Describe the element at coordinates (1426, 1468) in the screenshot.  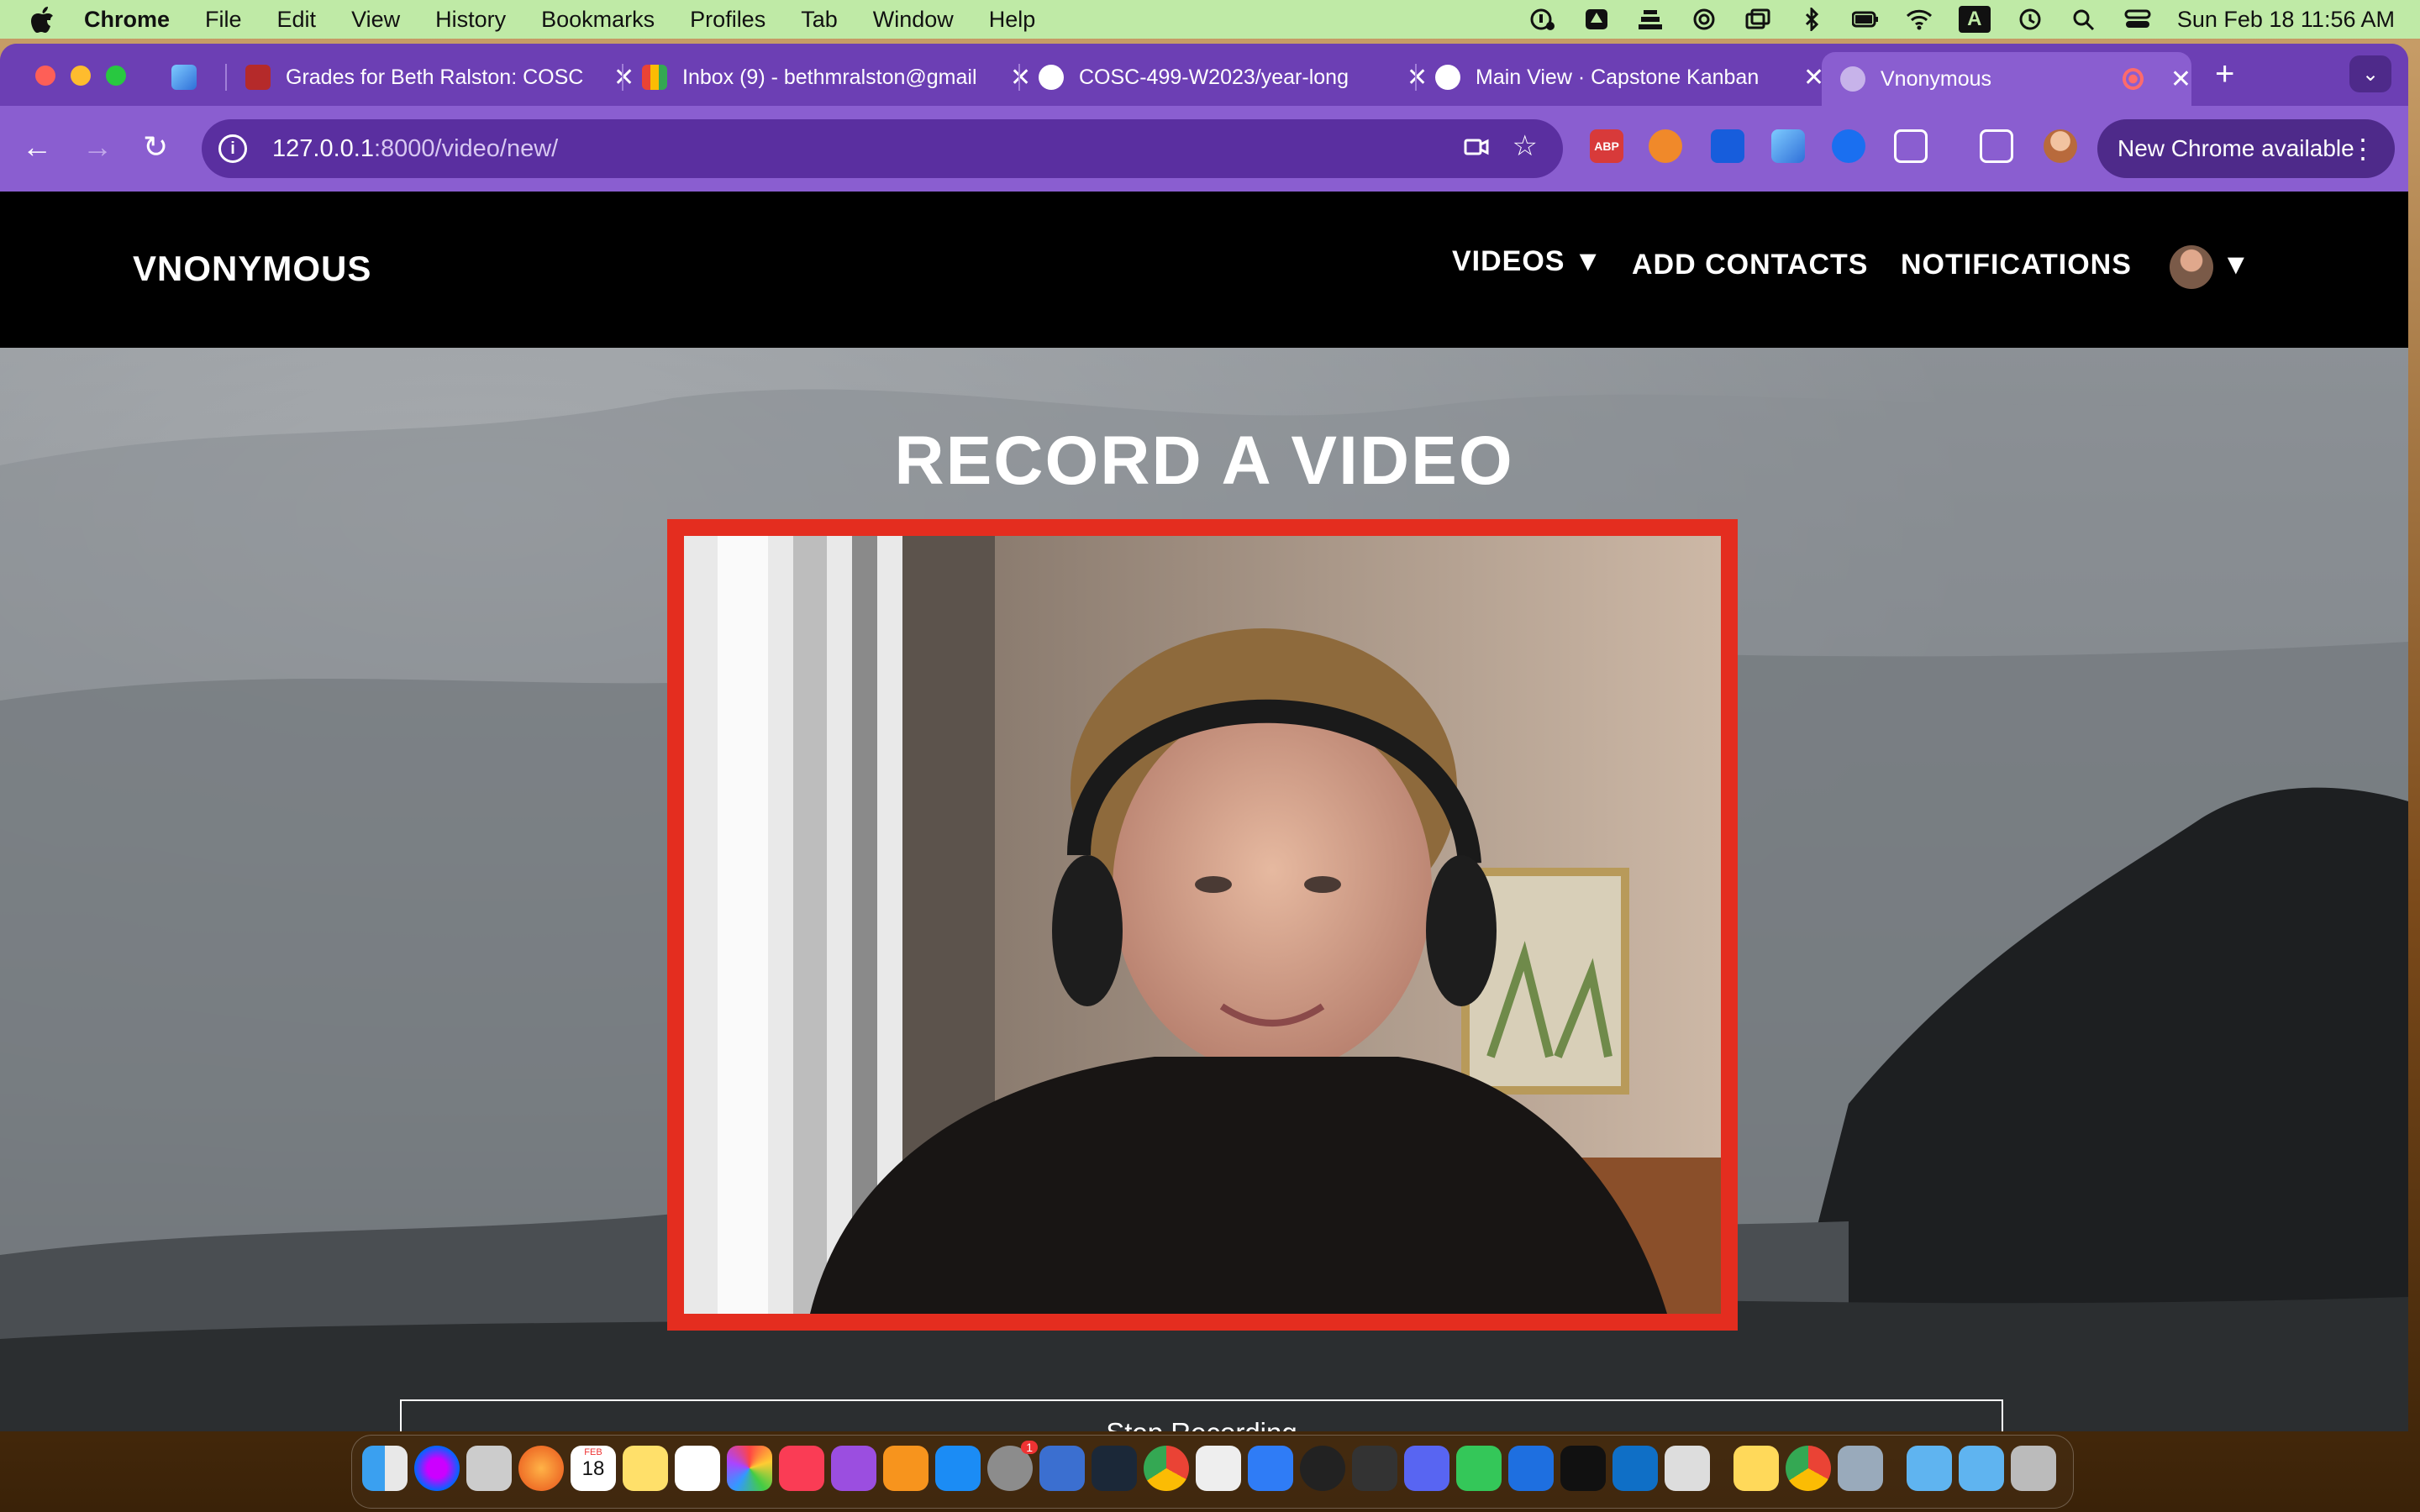
I see `discord-icon` at that location.